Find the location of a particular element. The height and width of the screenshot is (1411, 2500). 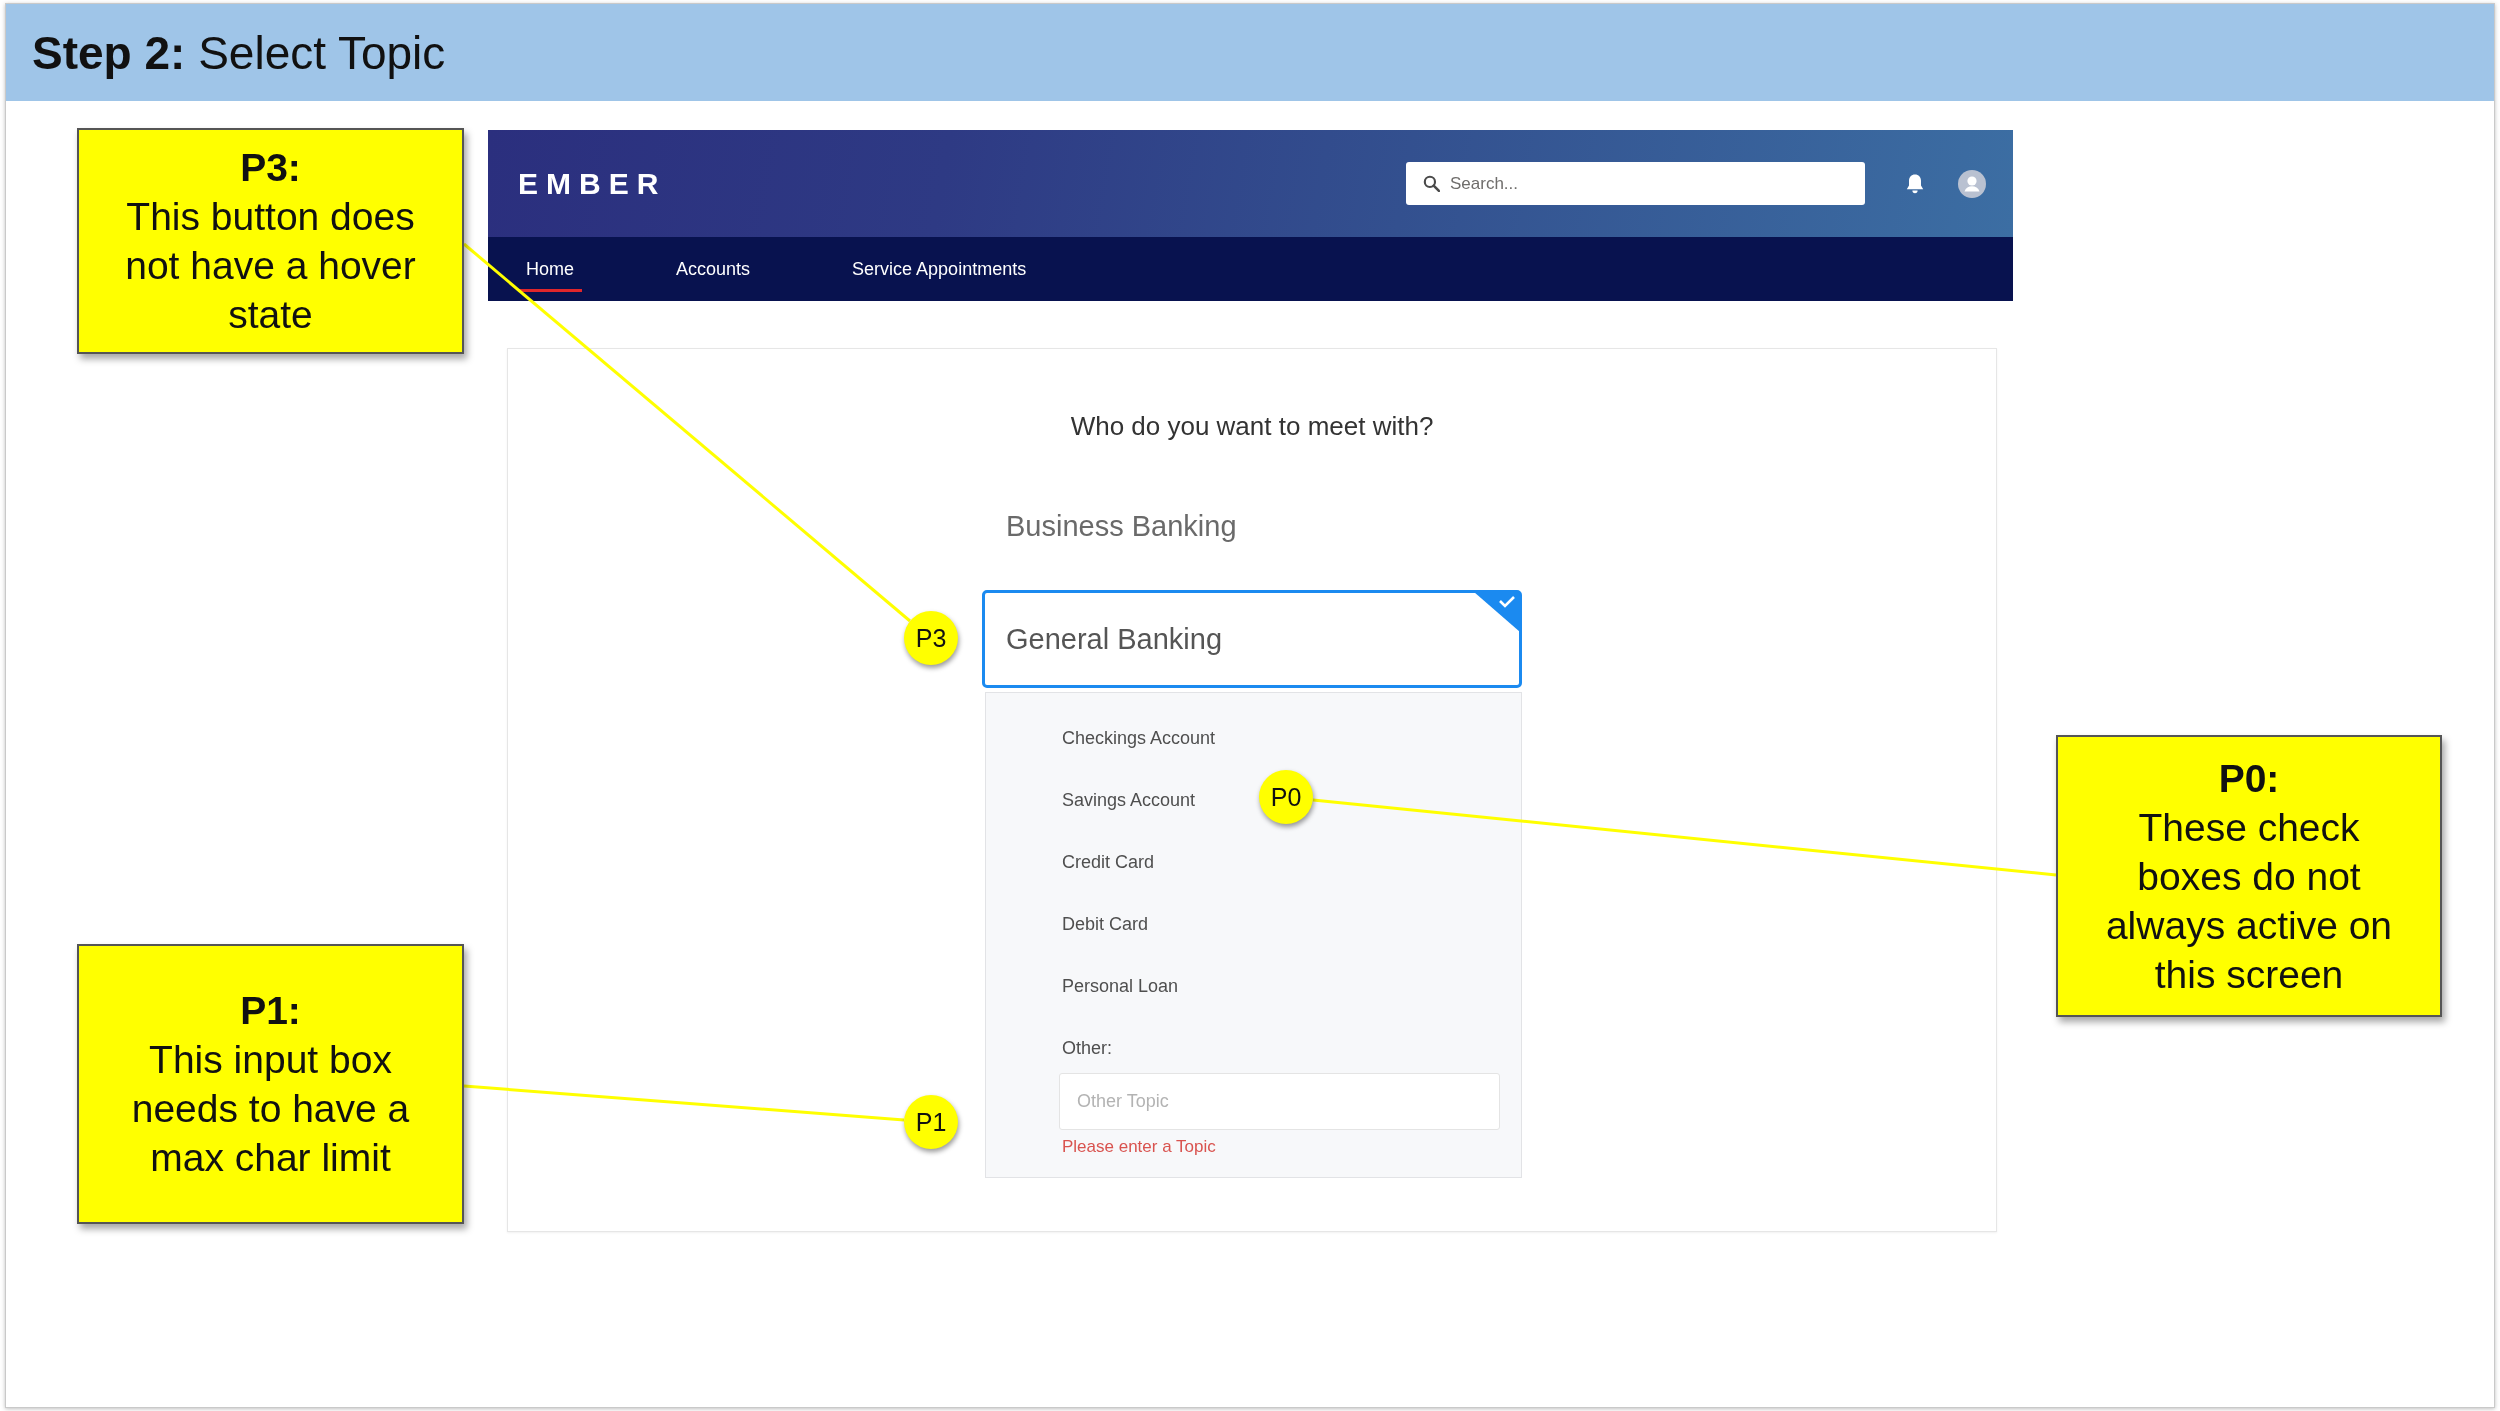

callout-heading: P0: is located at coordinates (2249, 778).